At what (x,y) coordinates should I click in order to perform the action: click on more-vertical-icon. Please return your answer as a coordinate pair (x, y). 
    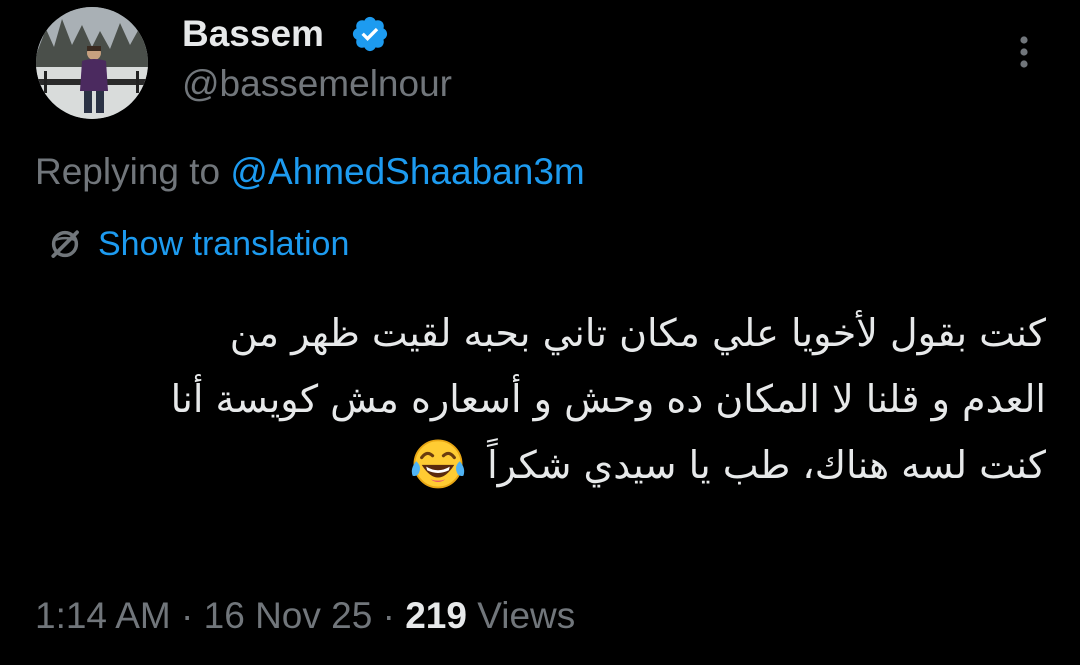
    Looking at the image, I should click on (1024, 52).